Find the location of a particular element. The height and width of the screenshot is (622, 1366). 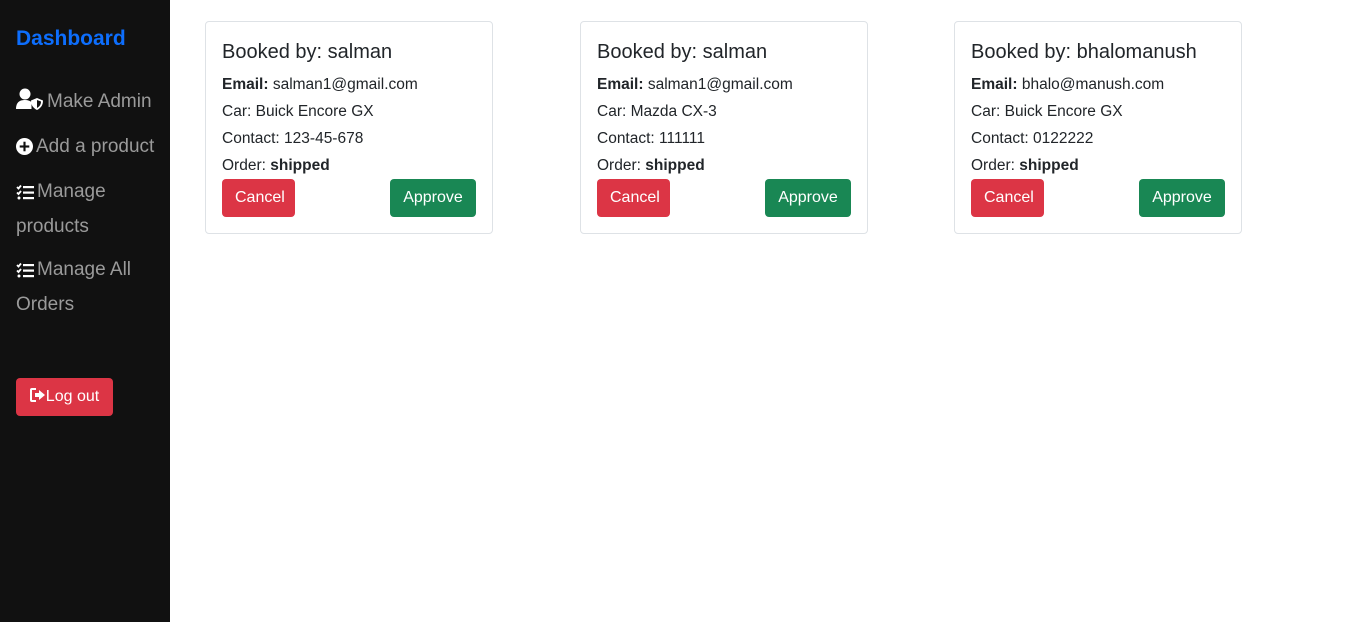

contact-value: 0122222 is located at coordinates (1063, 138).